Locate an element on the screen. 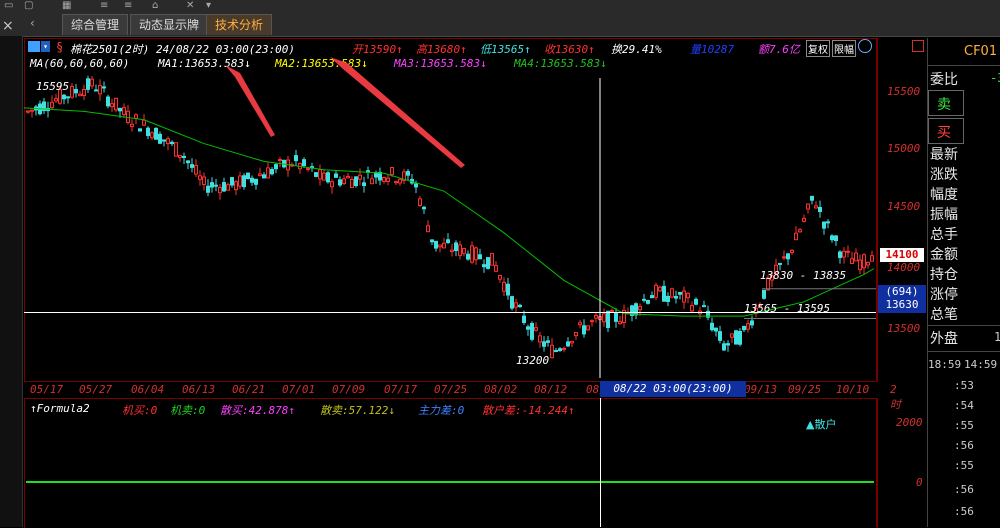  limit-button: 限幅 is located at coordinates (844, 48).